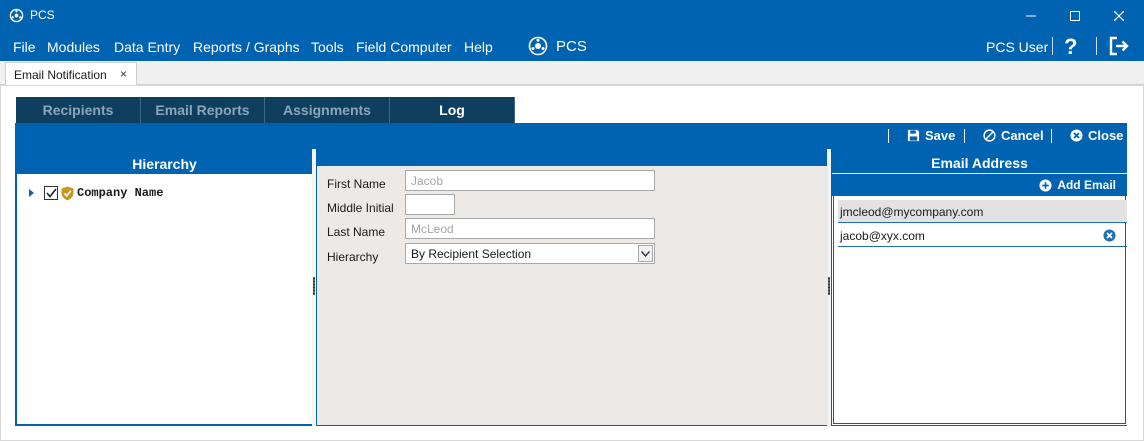 The width and height of the screenshot is (1144, 441). I want to click on maximize-button, so click(1075, 15).